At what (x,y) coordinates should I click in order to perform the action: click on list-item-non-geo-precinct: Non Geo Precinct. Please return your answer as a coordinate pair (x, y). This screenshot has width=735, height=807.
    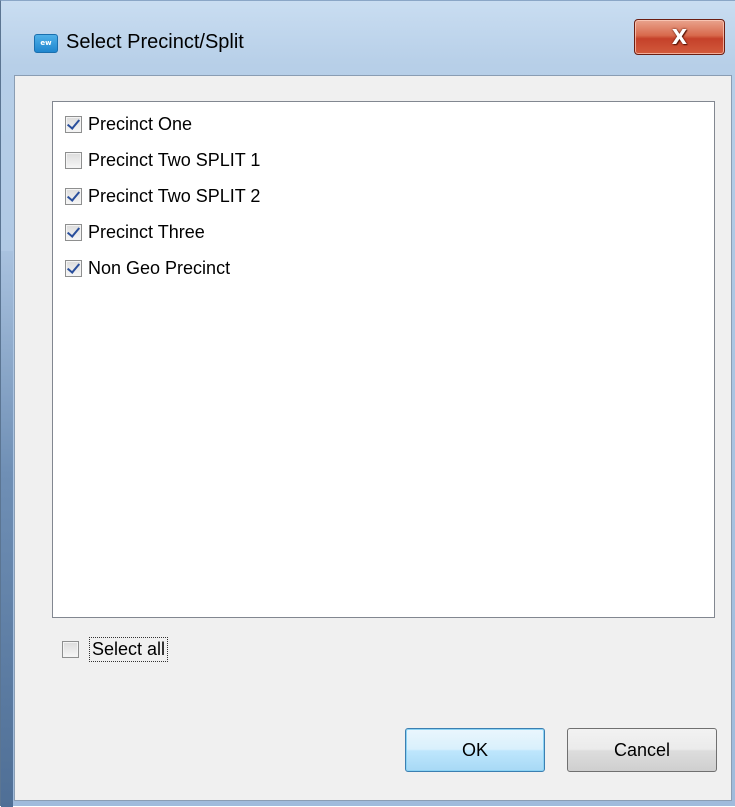
    Looking at the image, I should click on (147, 268).